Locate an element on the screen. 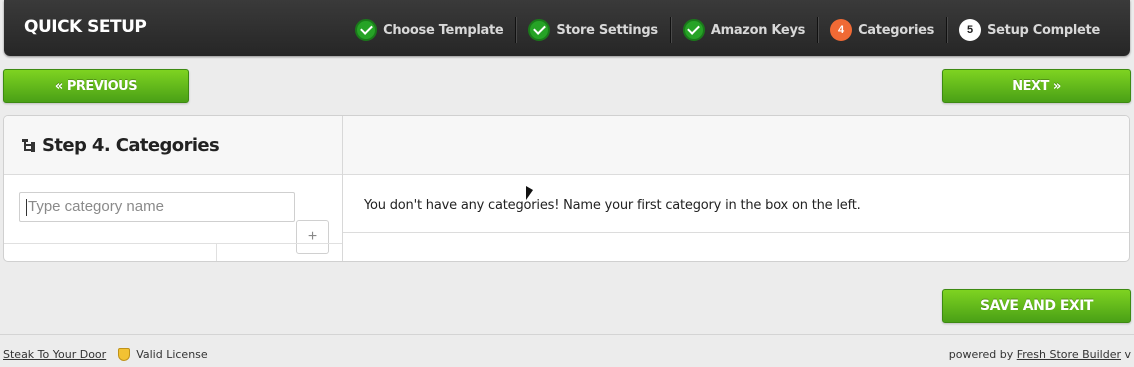 Image resolution: width=1134 pixels, height=367 pixels. content-header is located at coordinates (736, 145).